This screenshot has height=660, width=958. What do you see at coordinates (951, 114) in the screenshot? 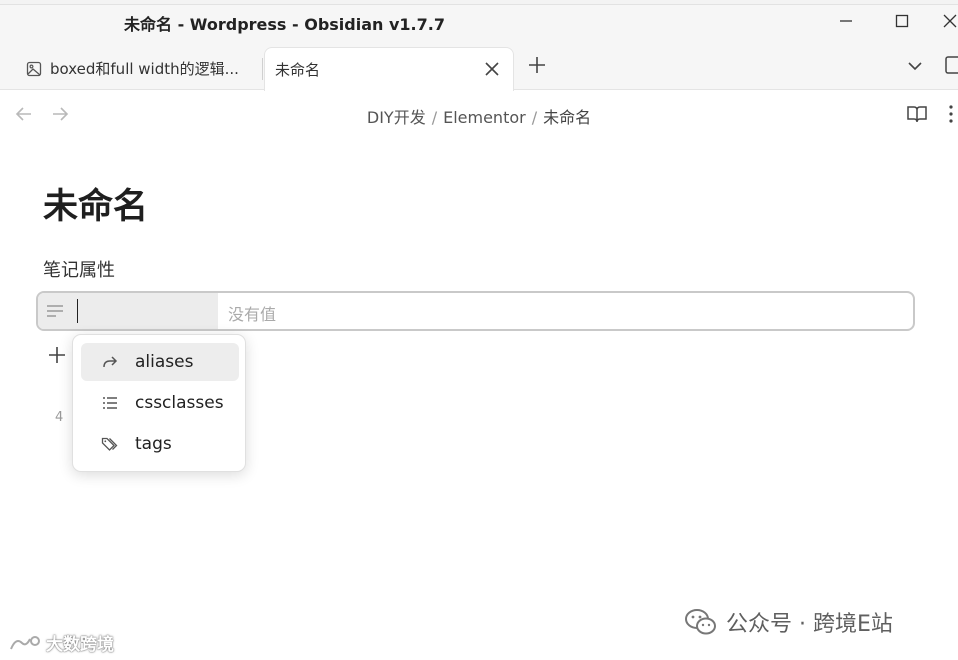
I see `more-vertical-icon` at bounding box center [951, 114].